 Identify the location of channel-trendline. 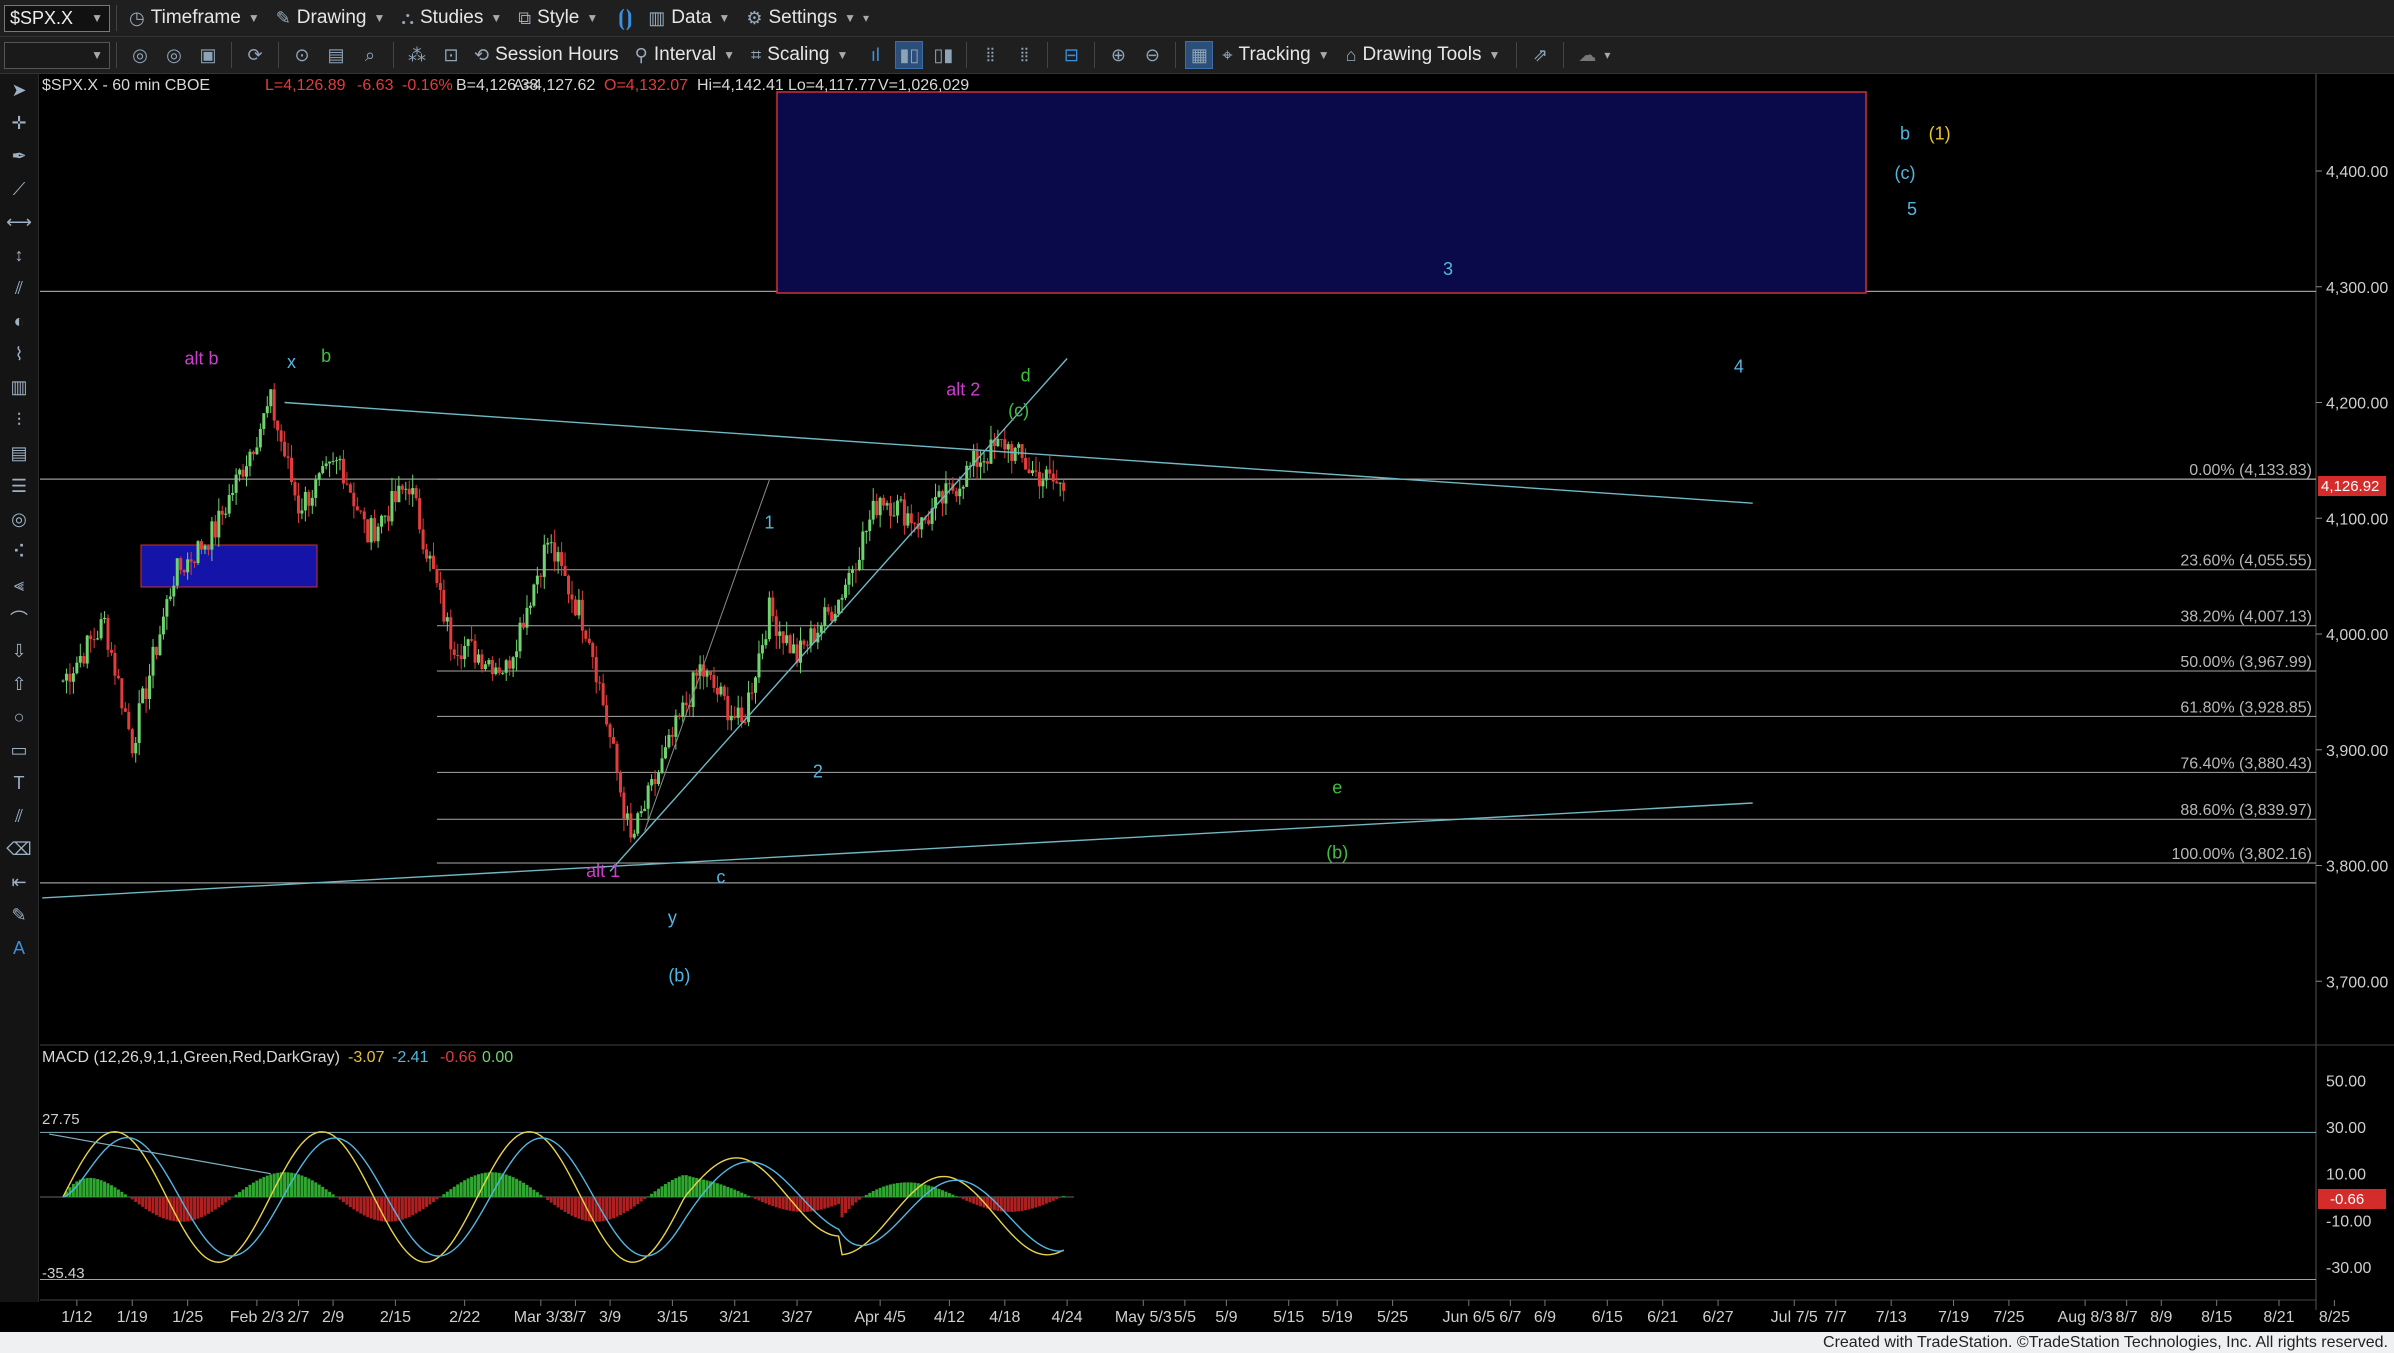
(838, 615).